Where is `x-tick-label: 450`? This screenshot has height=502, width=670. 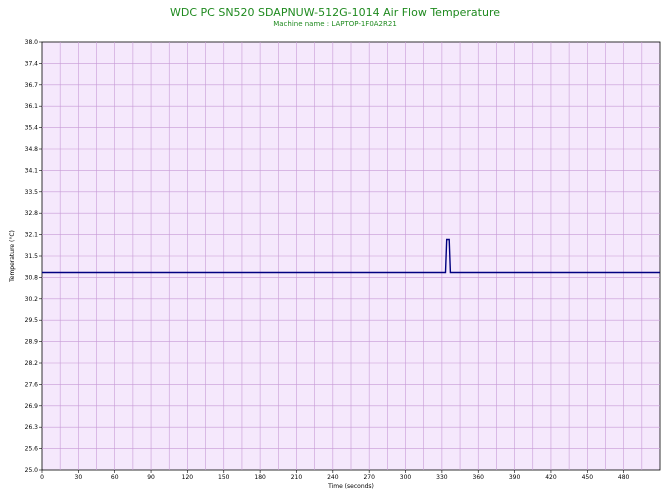
x-tick-label: 450 is located at coordinates (588, 477).